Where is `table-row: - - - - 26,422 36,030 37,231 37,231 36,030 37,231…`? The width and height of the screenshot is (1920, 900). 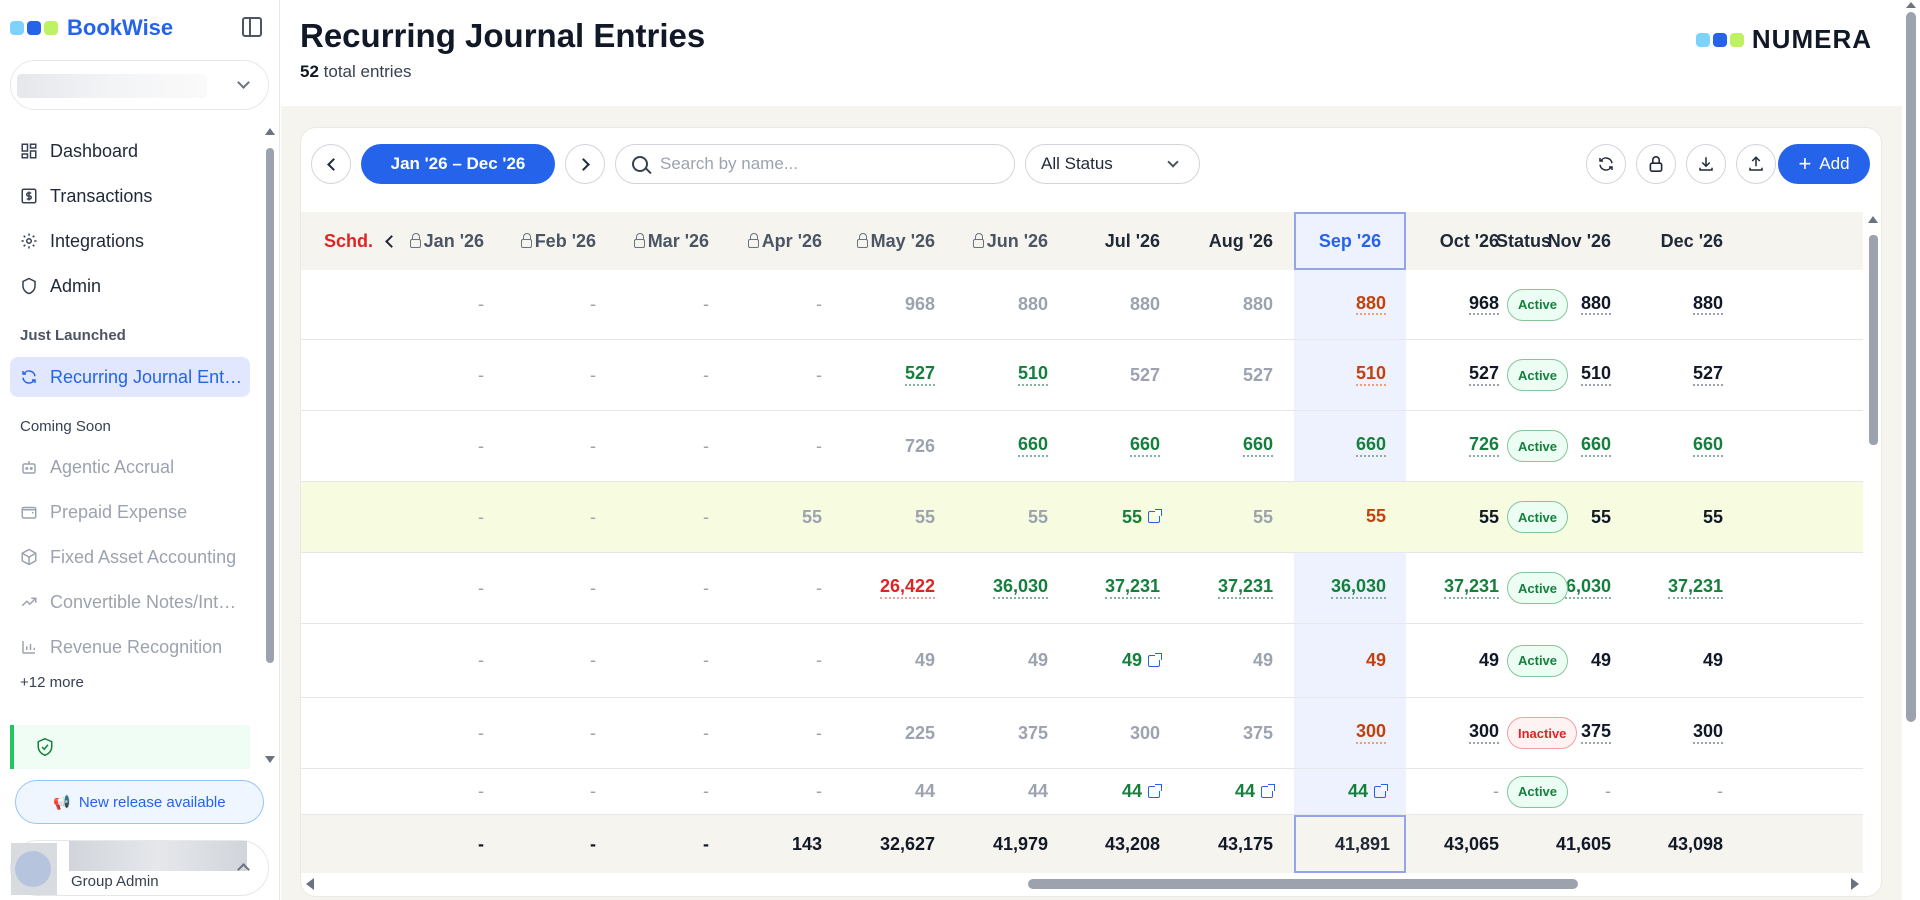 table-row: - - - - 26,422 36,030 37,231 37,231 36,030 37,231… is located at coordinates (1082, 588).